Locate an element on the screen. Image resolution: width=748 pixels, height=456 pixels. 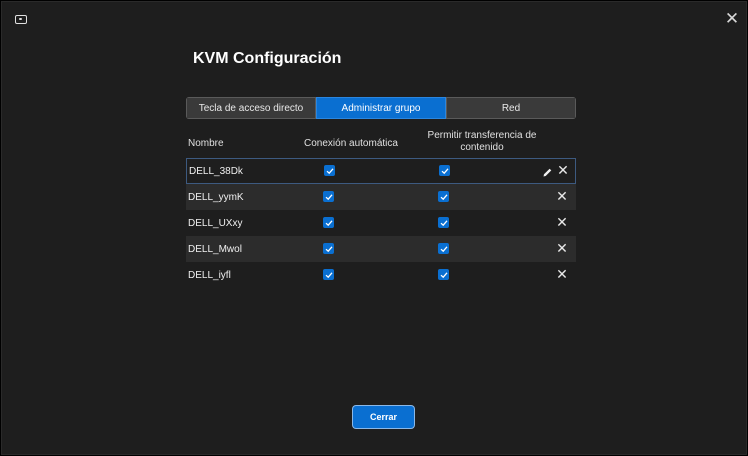
close-window-button: ✕ is located at coordinates (732, 18).